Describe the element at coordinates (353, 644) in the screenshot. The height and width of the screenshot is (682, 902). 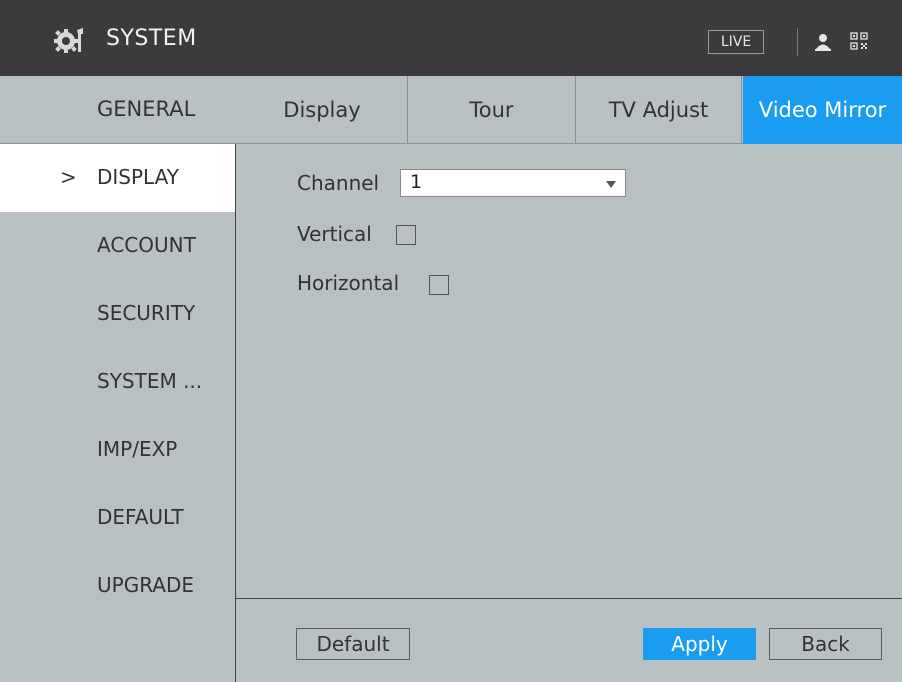
I see `default-button: Default` at that location.